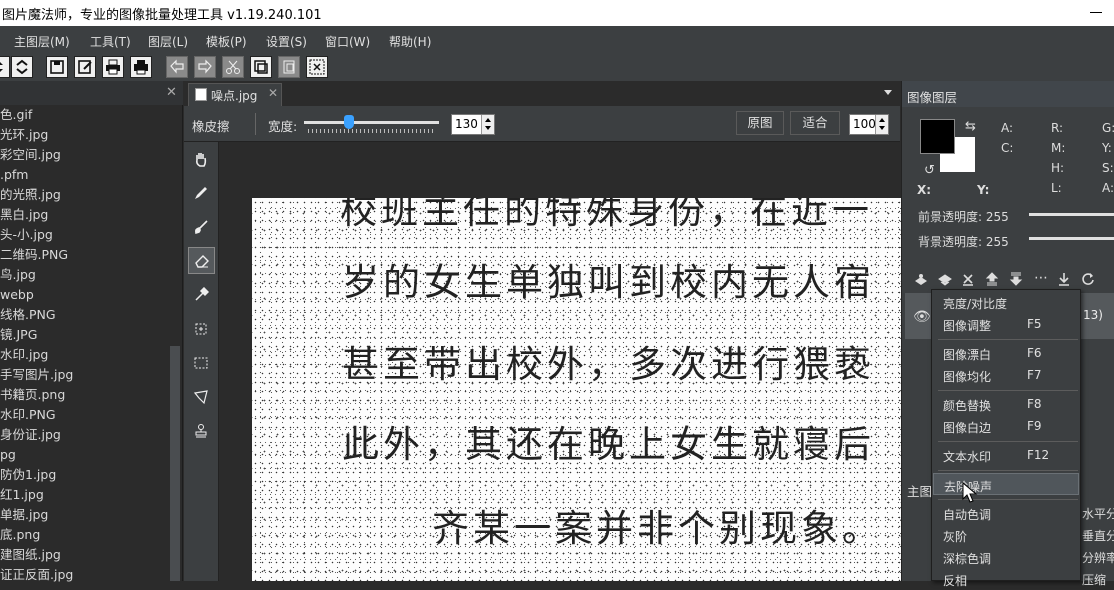 This screenshot has height=590, width=1114. I want to click on list-item: 彩空间.jpg, so click(84, 155).